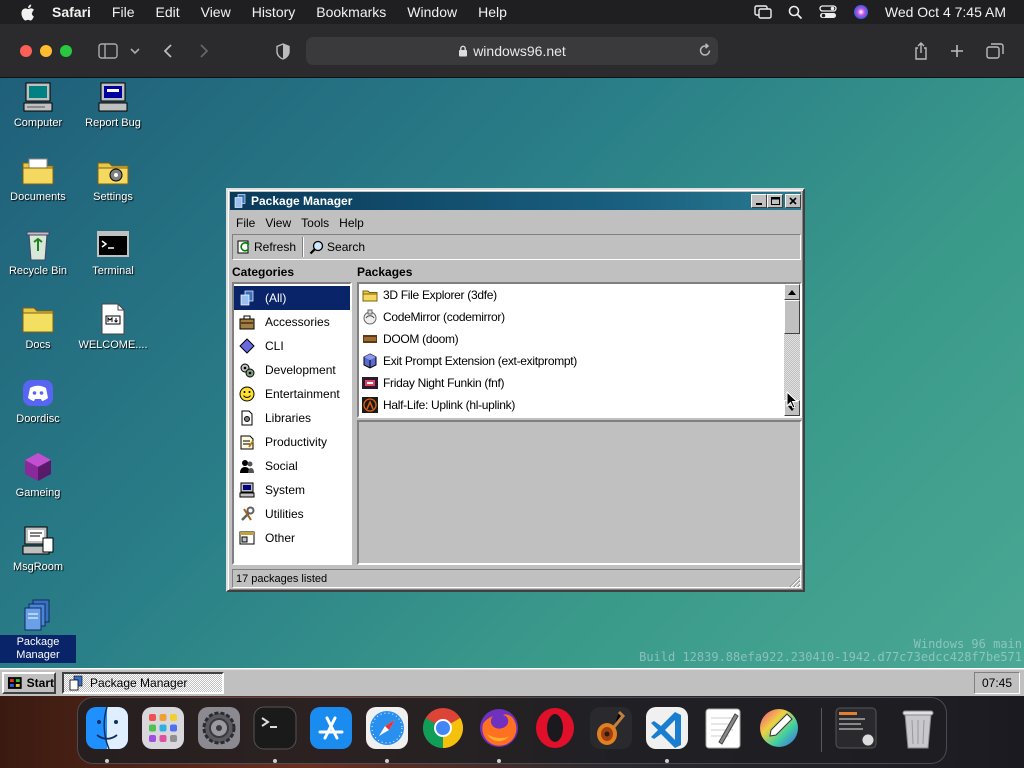 This screenshot has width=1024, height=768. Describe the element at coordinates (667, 728) in the screenshot. I see `vscode-icon` at that location.